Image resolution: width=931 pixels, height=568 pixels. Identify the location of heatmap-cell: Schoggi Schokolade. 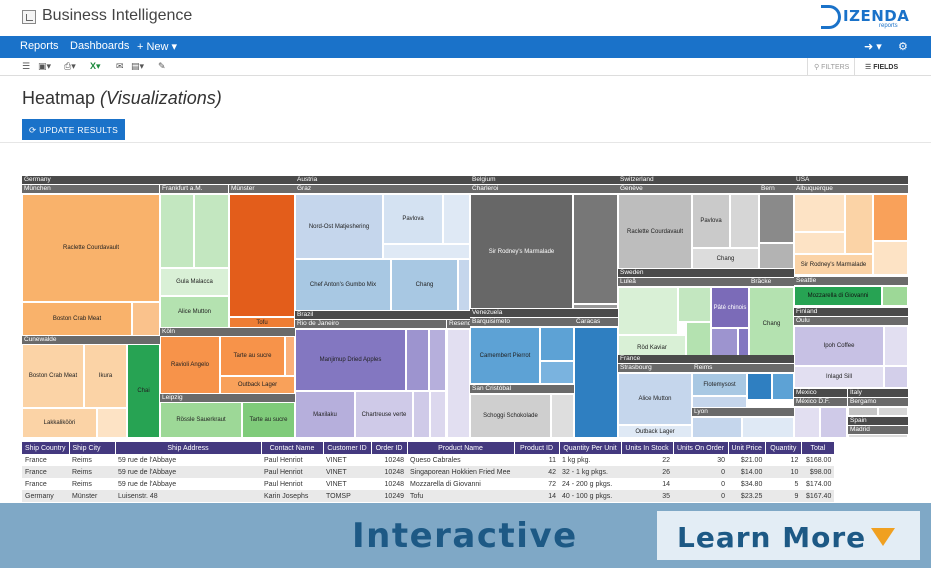
(510, 416).